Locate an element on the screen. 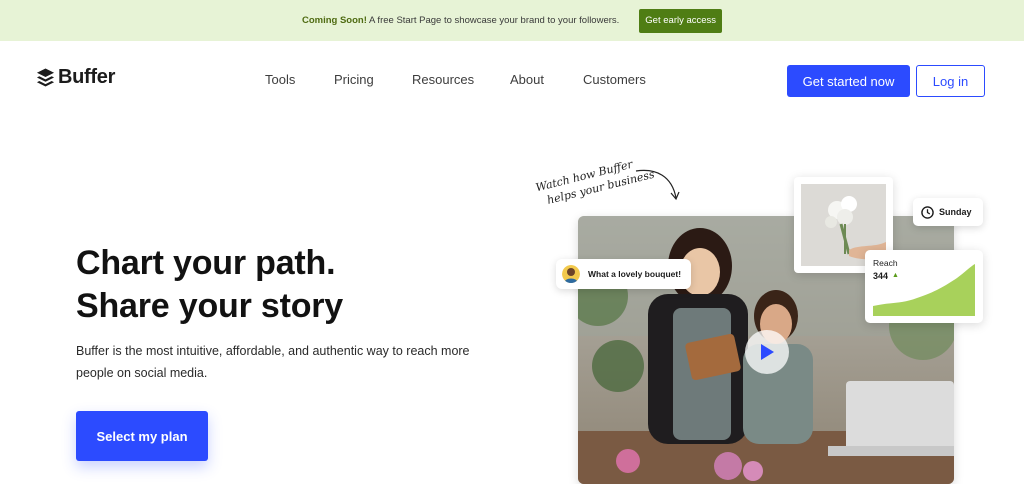 The height and width of the screenshot is (484, 1024). hero-title-line1: Chart your path. is located at coordinates (206, 263).